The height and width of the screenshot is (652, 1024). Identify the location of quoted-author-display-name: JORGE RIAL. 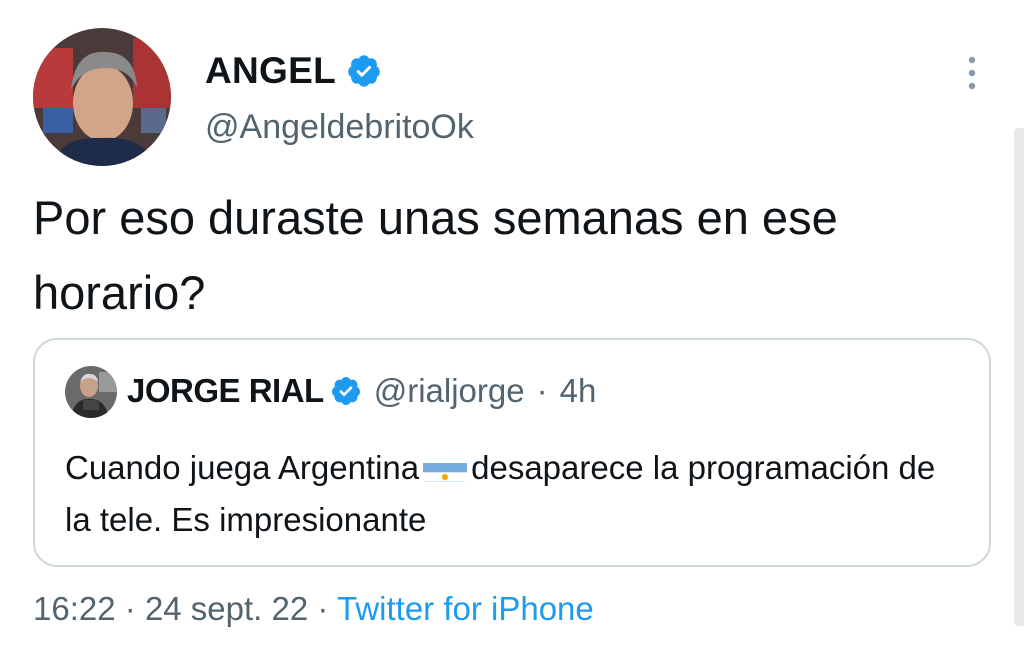
(225, 391).